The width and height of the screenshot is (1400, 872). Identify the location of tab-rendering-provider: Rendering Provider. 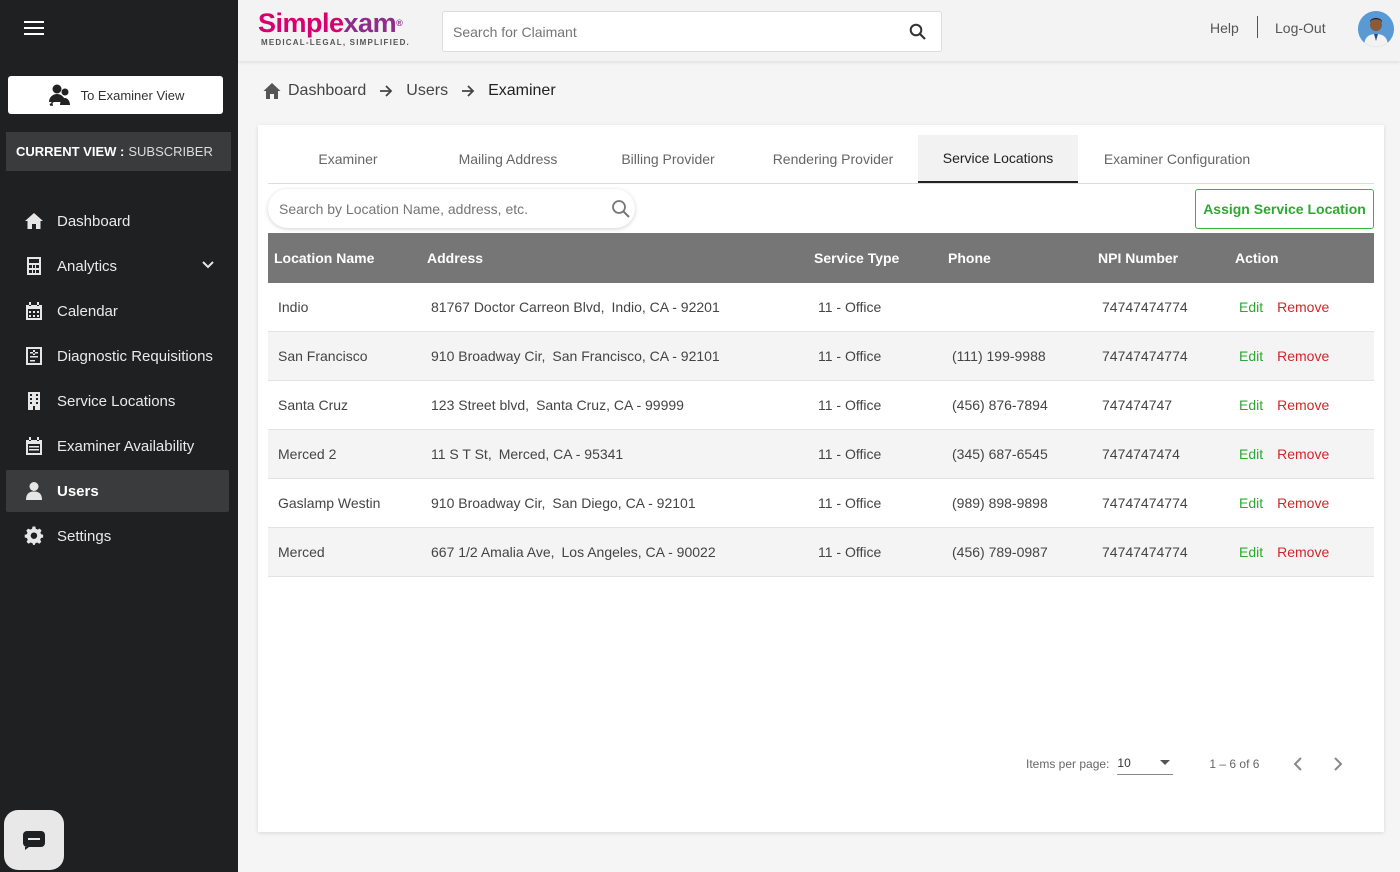
(833, 159).